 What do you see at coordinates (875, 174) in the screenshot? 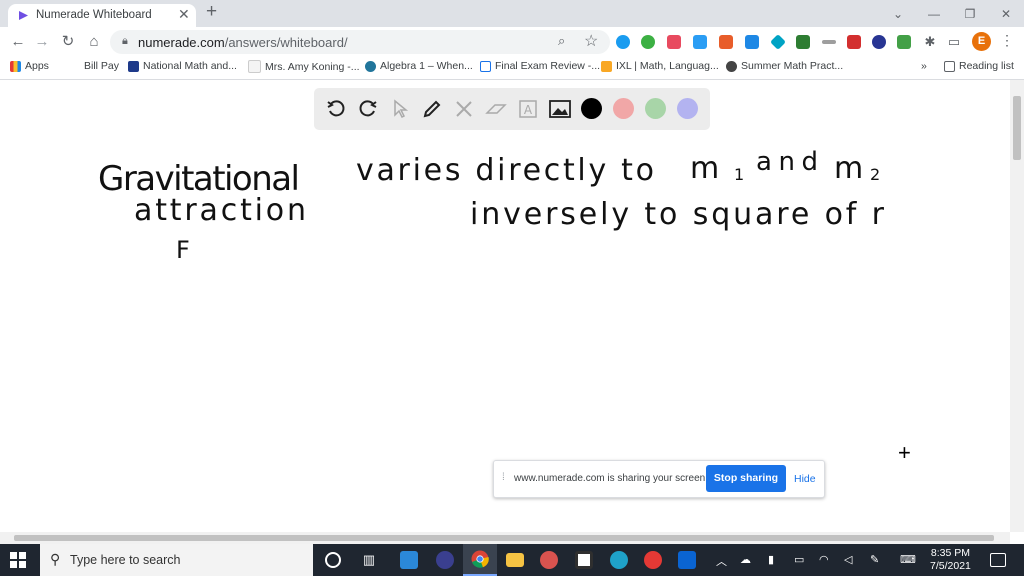
I see `hw-m2-subscript: 2` at bounding box center [875, 174].